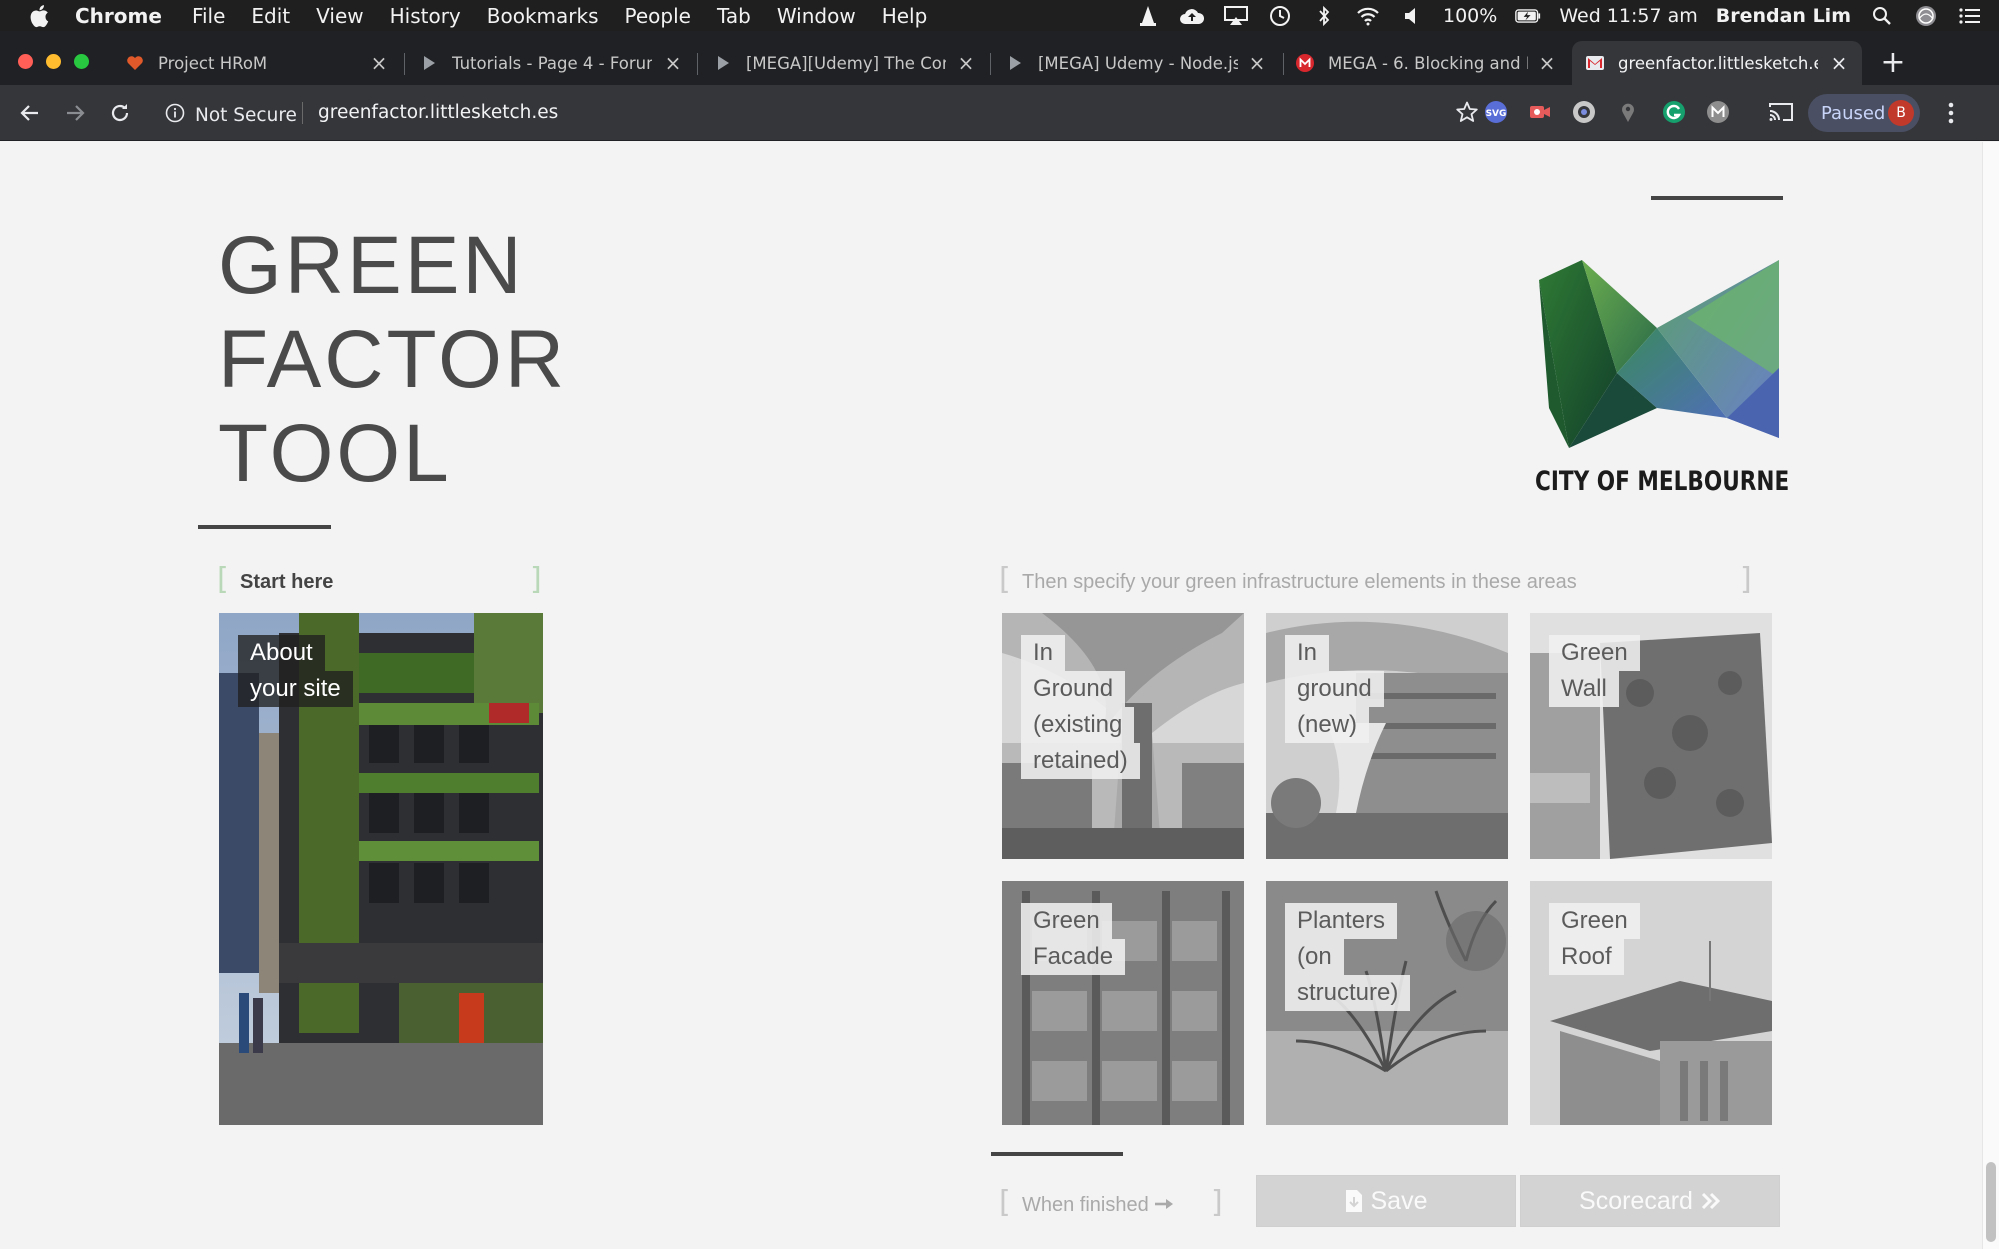 The image size is (1999, 1249). Describe the element at coordinates (1651, 1003) in the screenshot. I see `tile-green-roof: Green Roof` at that location.